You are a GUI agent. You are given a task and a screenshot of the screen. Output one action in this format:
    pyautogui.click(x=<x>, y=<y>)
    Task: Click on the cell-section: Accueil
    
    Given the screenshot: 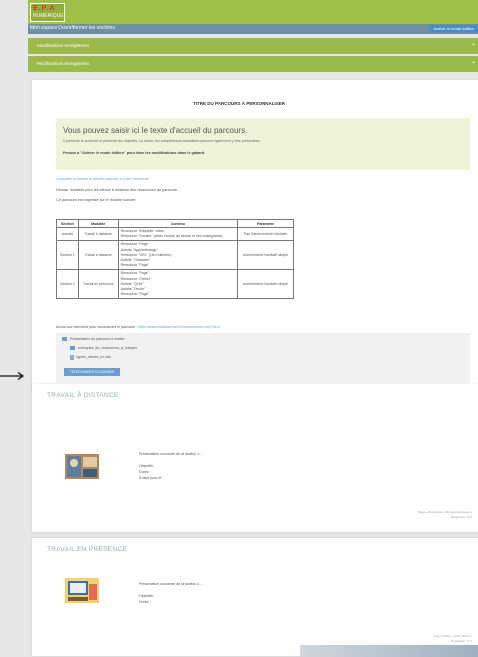 What is the action you would take?
    pyautogui.click(x=67, y=234)
    